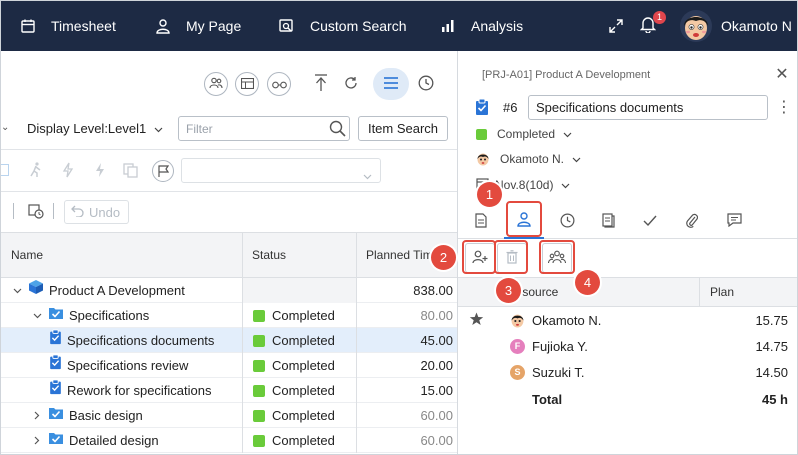 Image resolution: width=798 pixels, height=455 pixels. Describe the element at coordinates (524, 221) in the screenshot. I see `tab-resources` at that location.